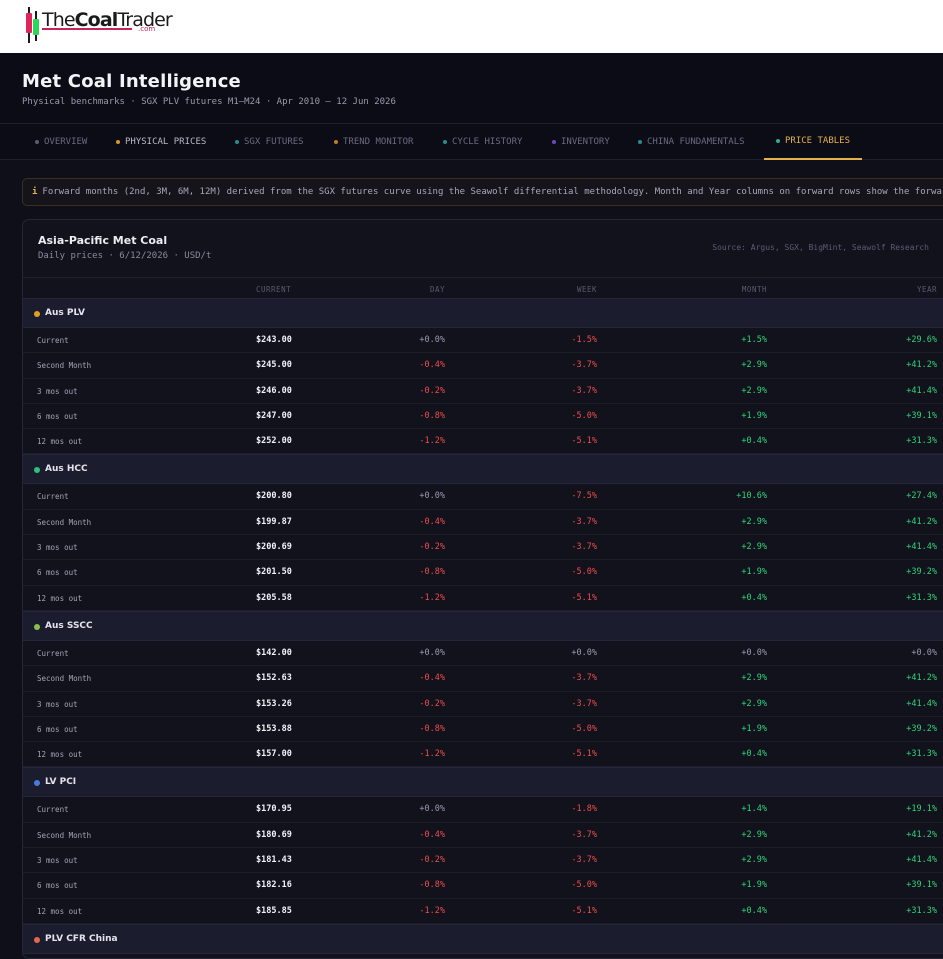 This screenshot has width=943, height=959. Describe the element at coordinates (754, 340) in the screenshot. I see `row-month: +1.5%` at that location.